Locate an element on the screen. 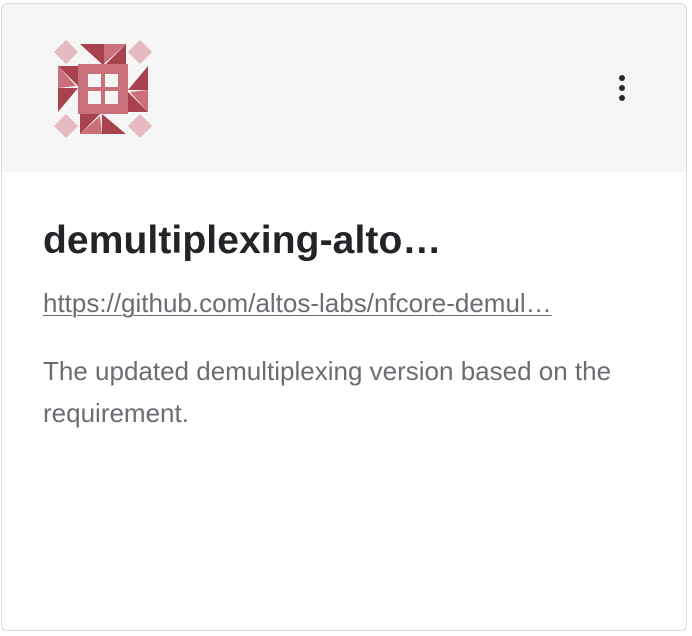  identicon-icon is located at coordinates (103, 89).